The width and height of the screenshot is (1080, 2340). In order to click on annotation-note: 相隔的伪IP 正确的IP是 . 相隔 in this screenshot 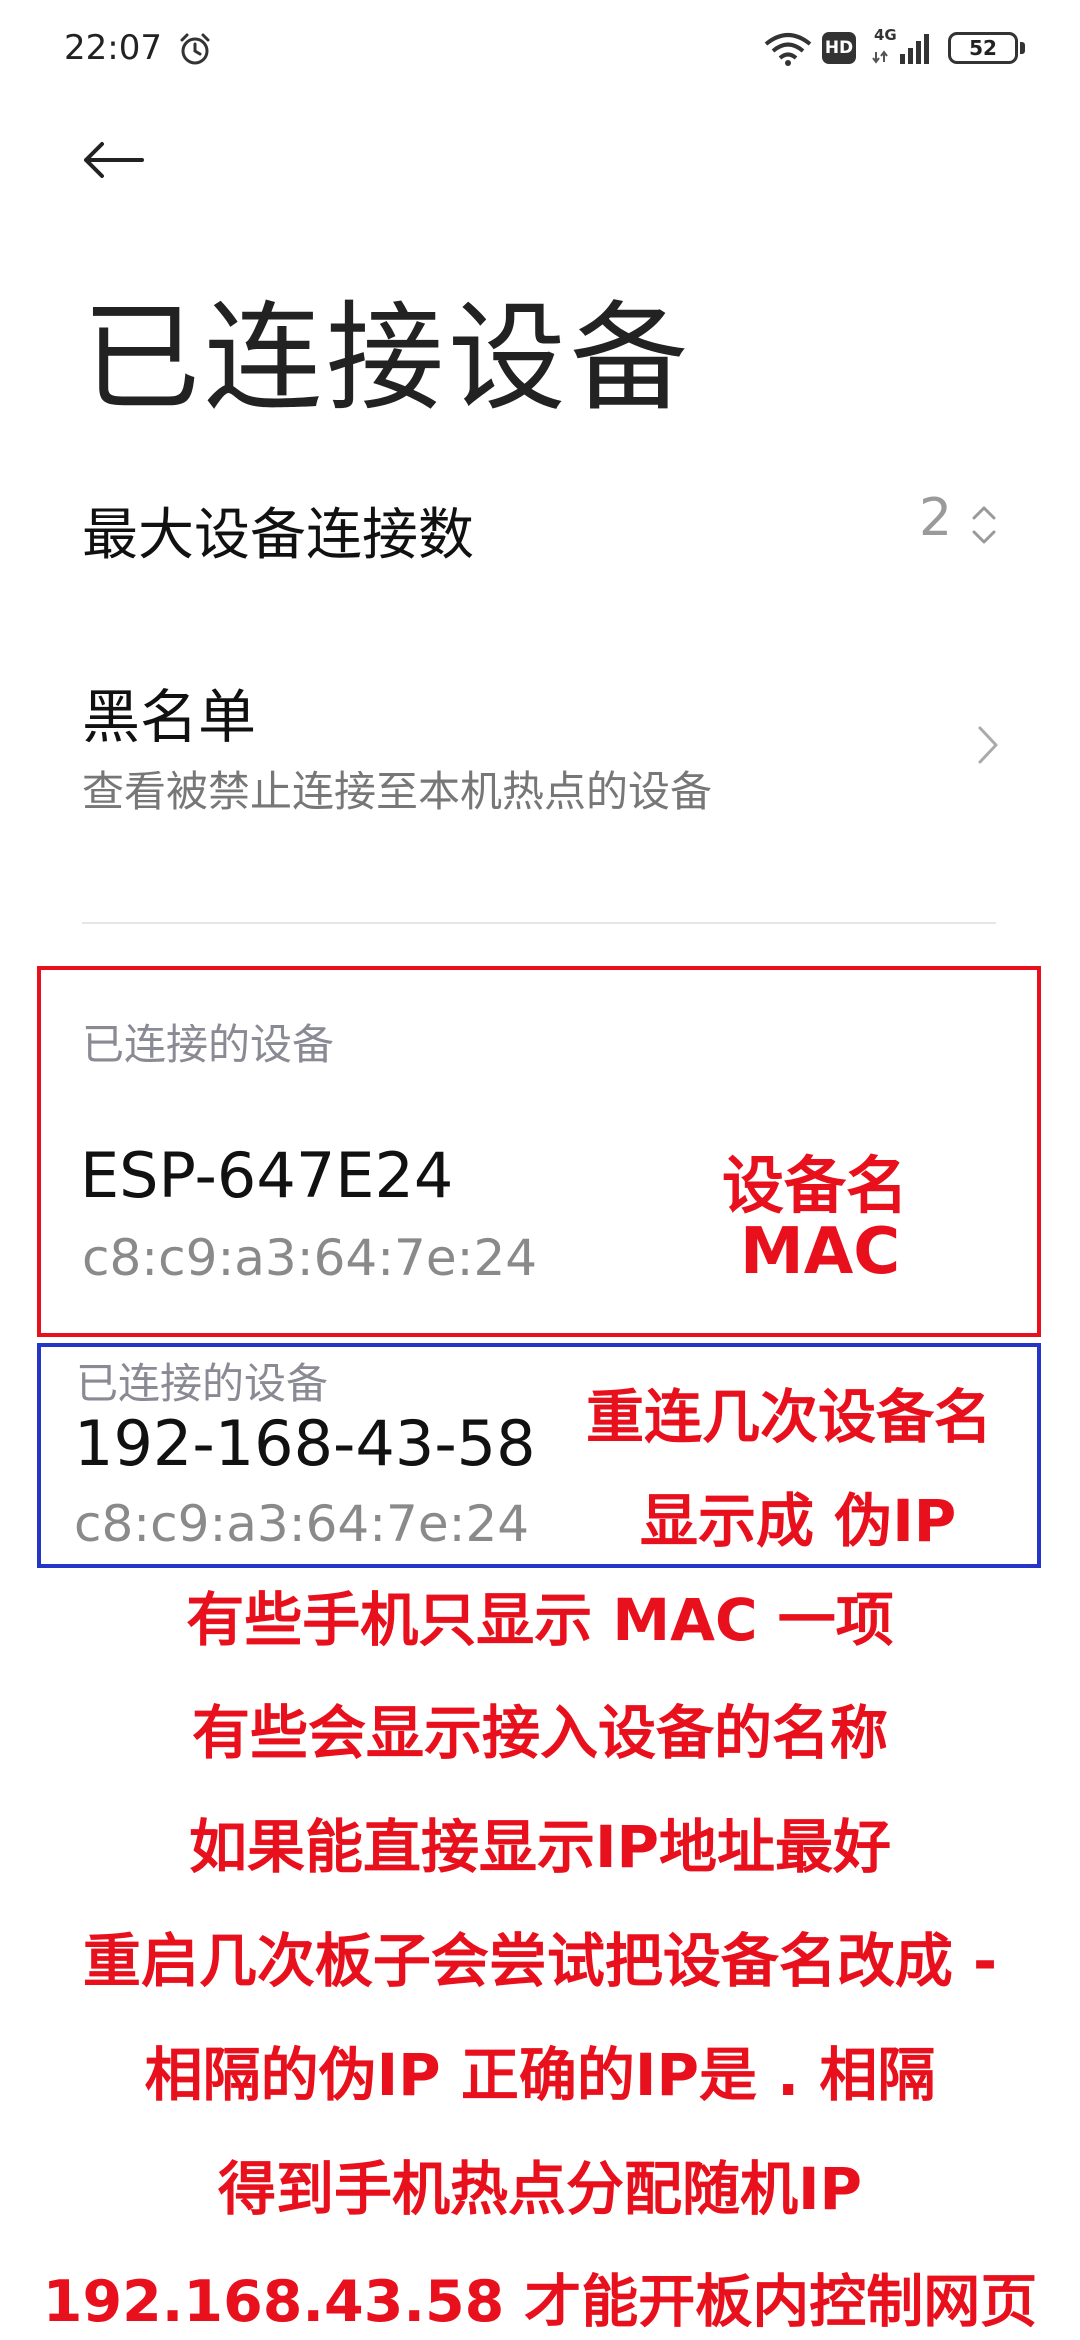, I will do `click(540, 2075)`.